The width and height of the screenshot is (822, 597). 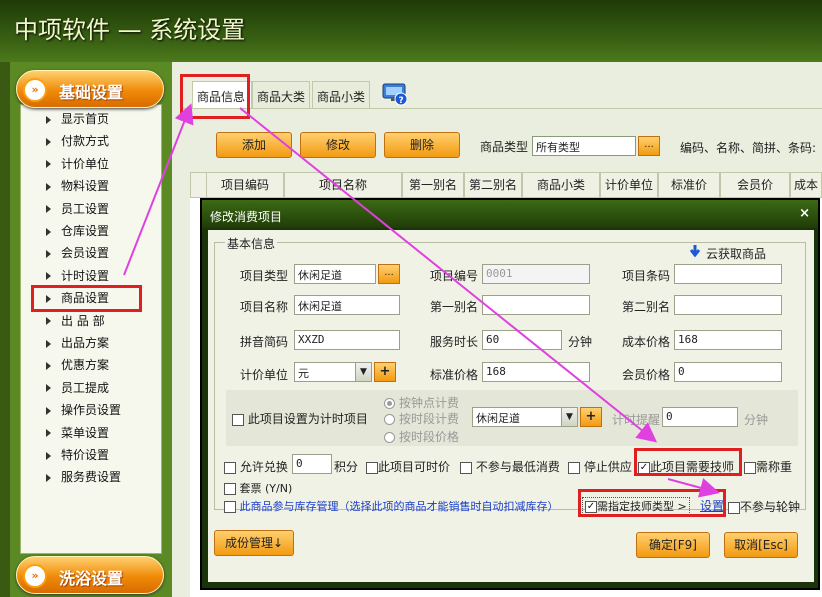 What do you see at coordinates (77, 434) in the screenshot?
I see `sidebar-item: 菜单设置` at bounding box center [77, 434].